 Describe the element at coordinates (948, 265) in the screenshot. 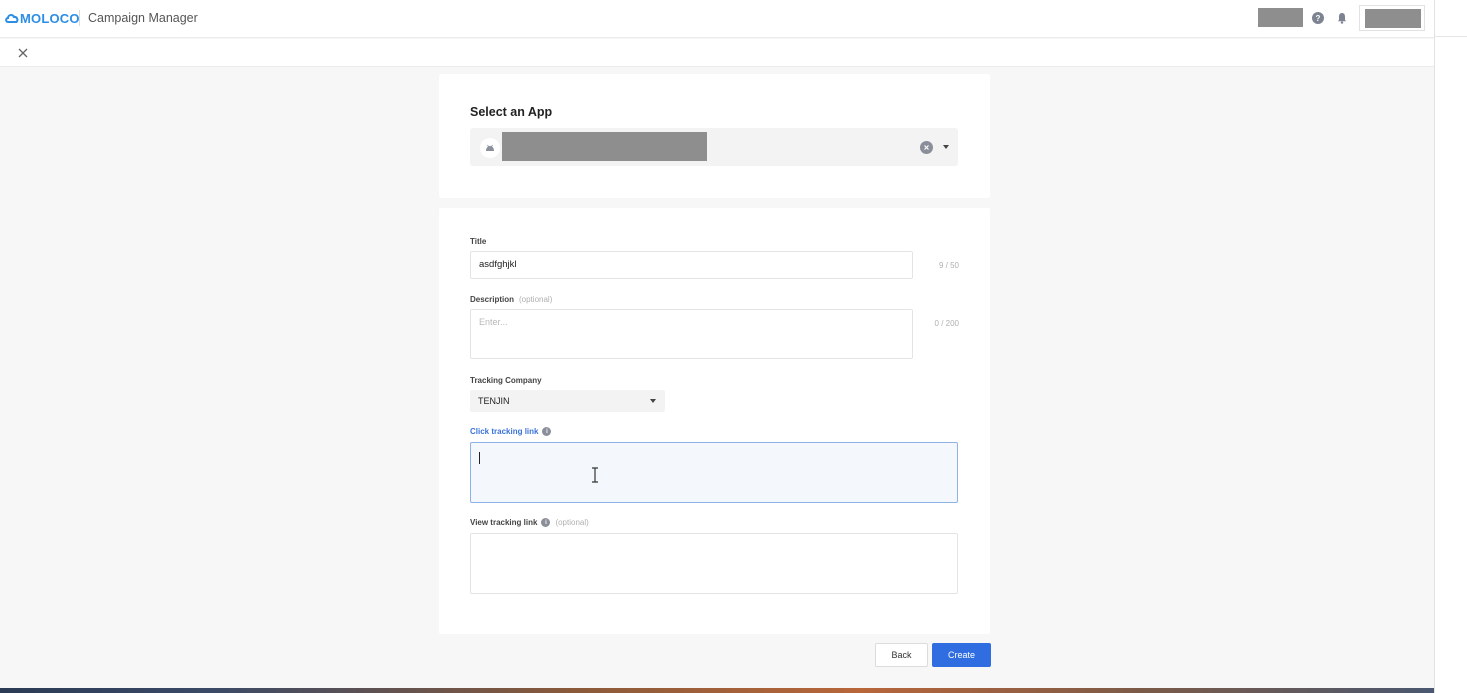

I see `title-char-counter: 9 / 50` at that location.